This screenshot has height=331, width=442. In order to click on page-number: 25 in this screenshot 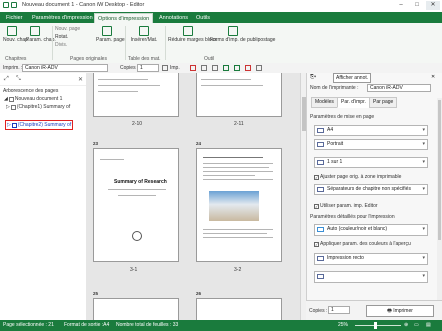, I will do `click(96, 293)`.